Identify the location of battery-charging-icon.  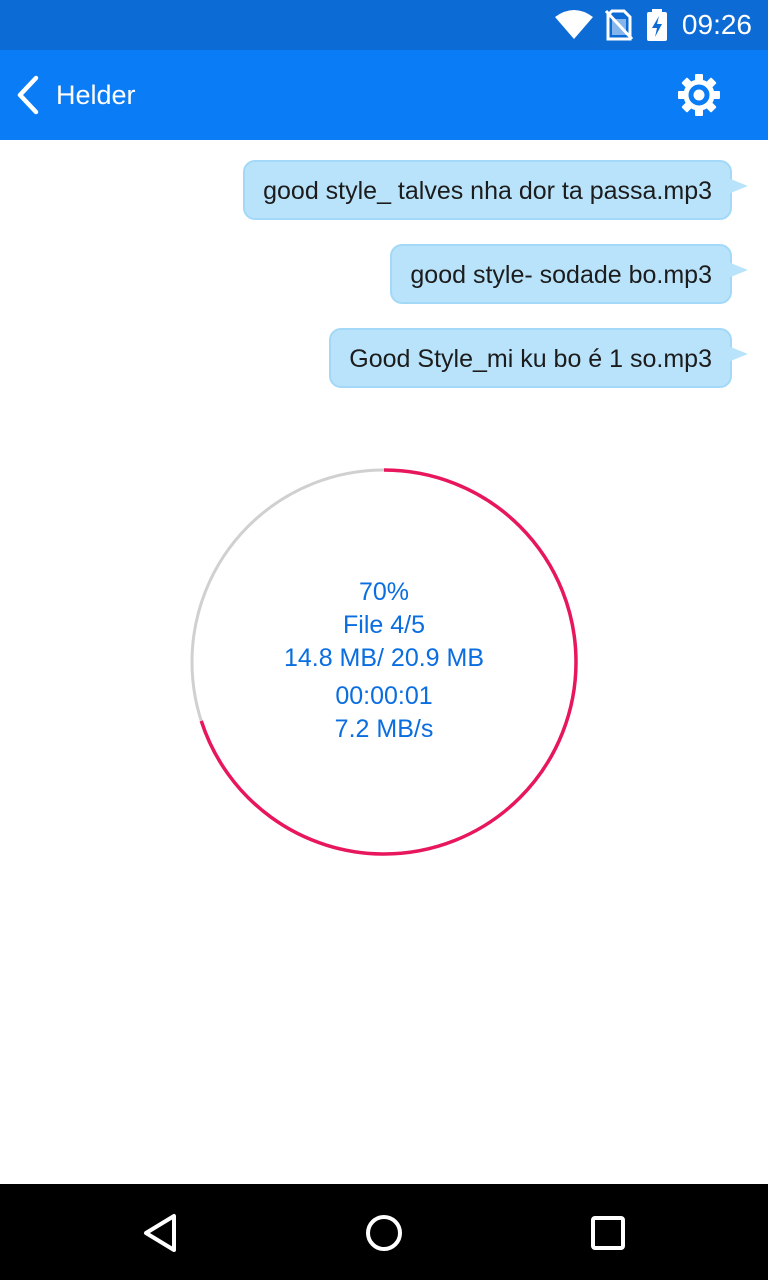
(657, 25).